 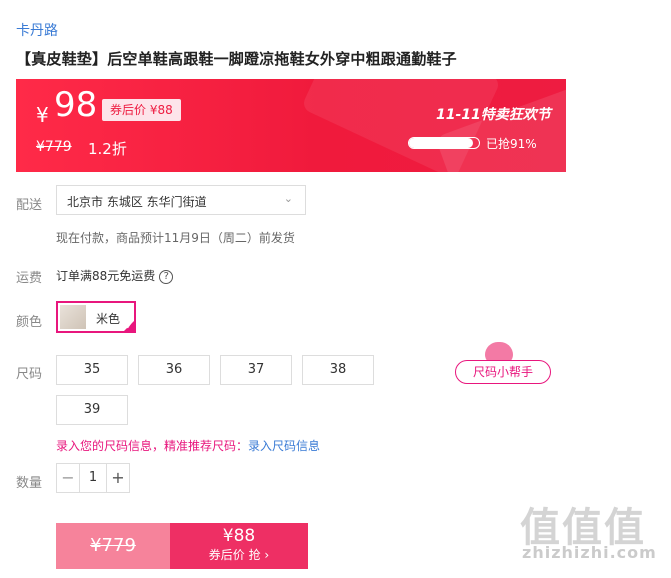 What do you see at coordinates (589, 552) in the screenshot?
I see `watermark-site: zhizhizhi.com` at bounding box center [589, 552].